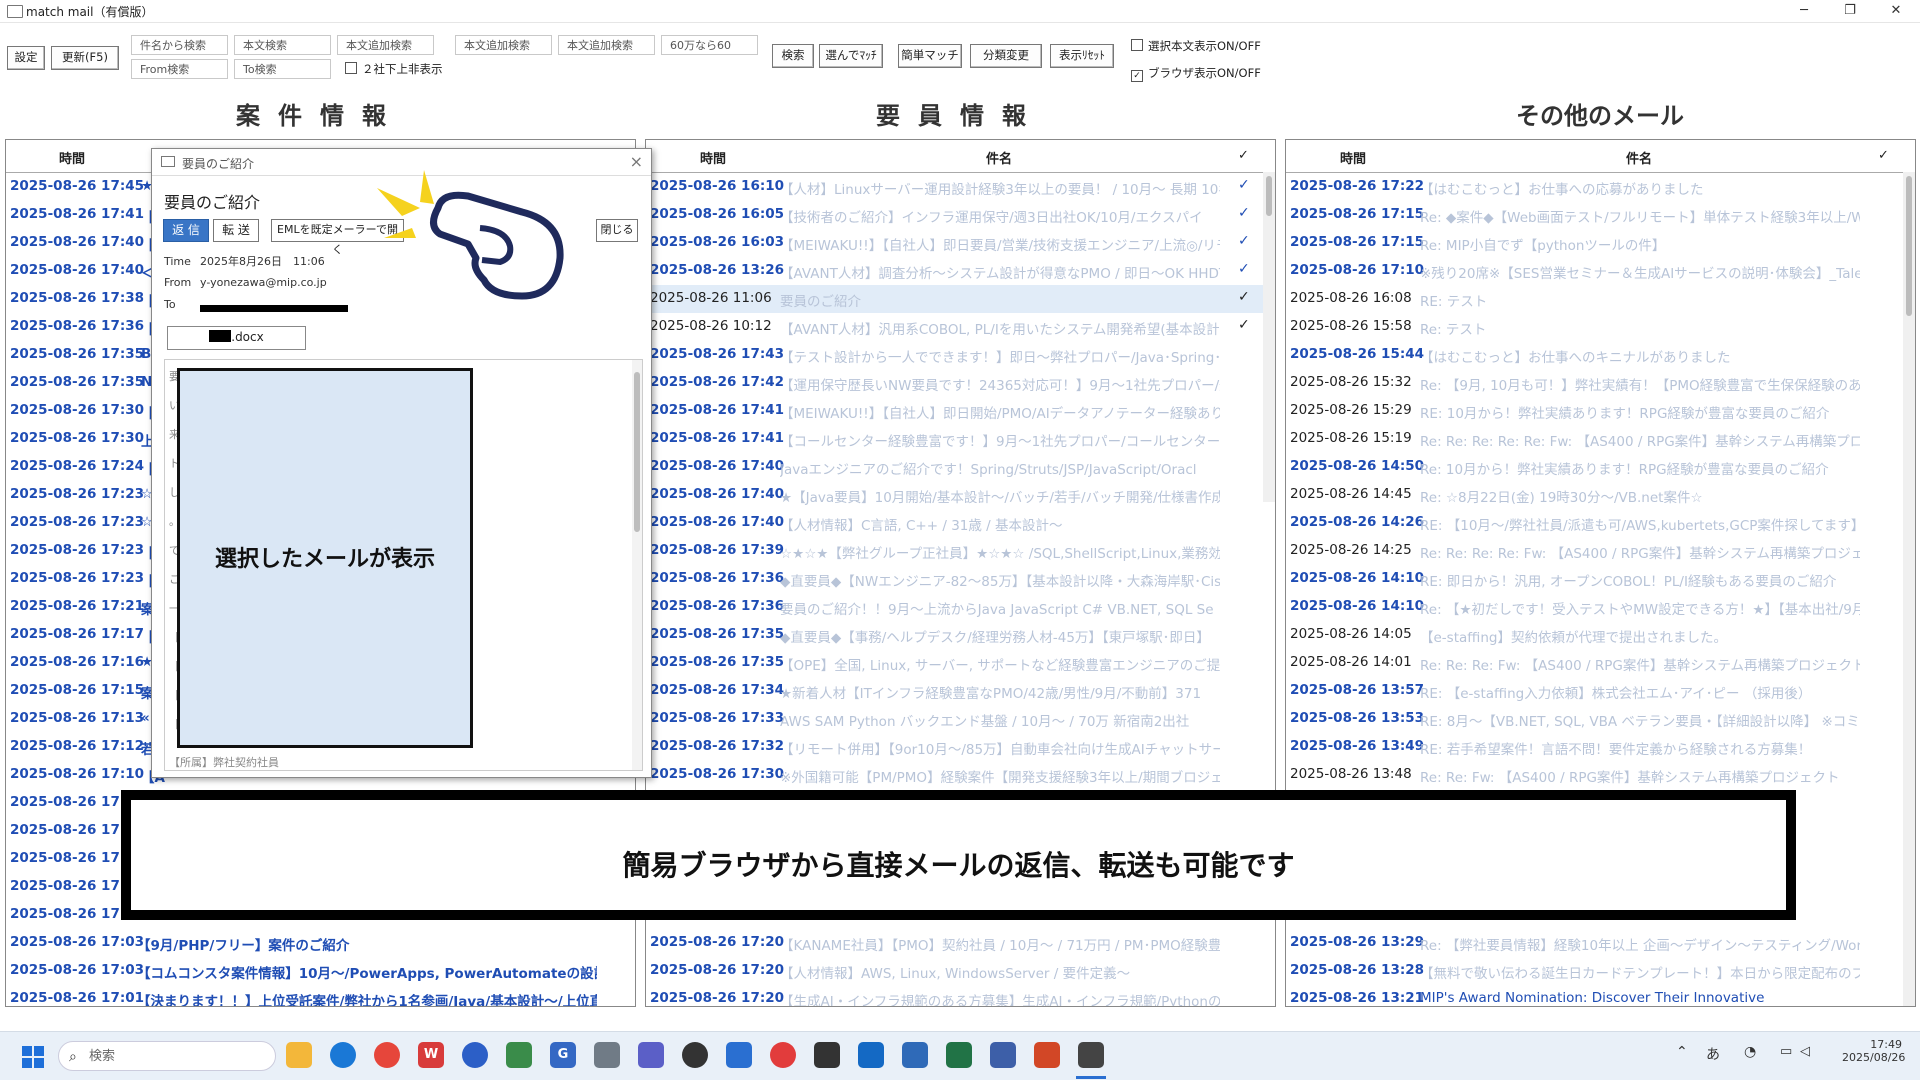 This screenshot has width=1920, height=1080. What do you see at coordinates (606, 45) in the screenshot?
I see `body-add-search-input-3: 本文追加検索` at bounding box center [606, 45].